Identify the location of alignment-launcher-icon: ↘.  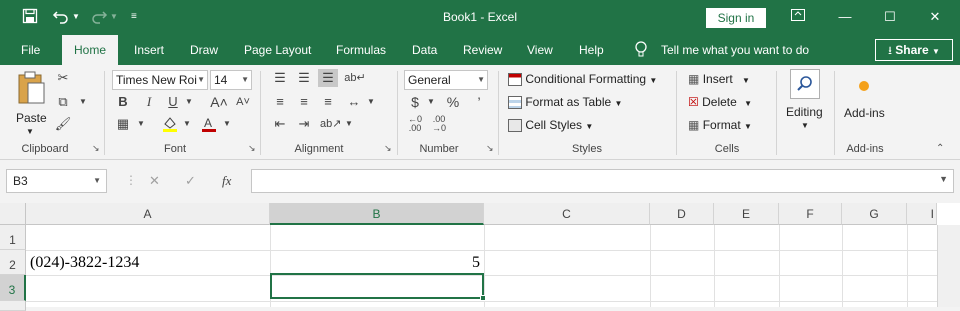
(388, 148).